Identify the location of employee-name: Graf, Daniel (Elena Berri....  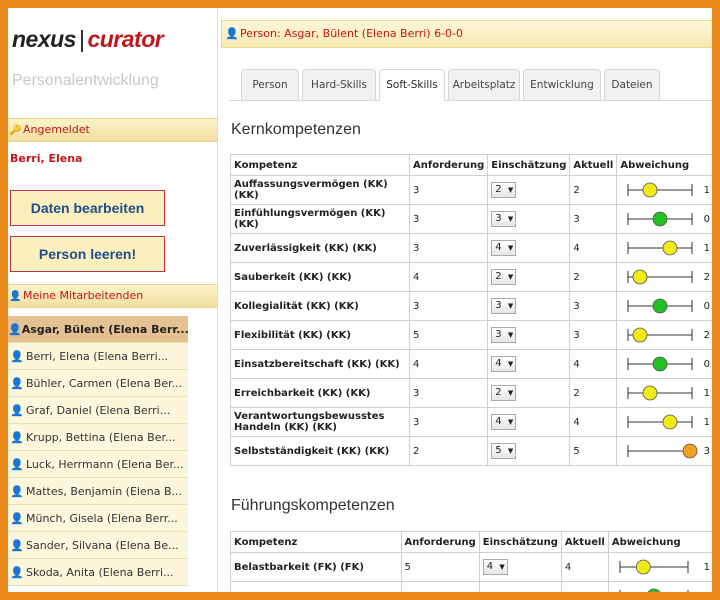
(98, 410).